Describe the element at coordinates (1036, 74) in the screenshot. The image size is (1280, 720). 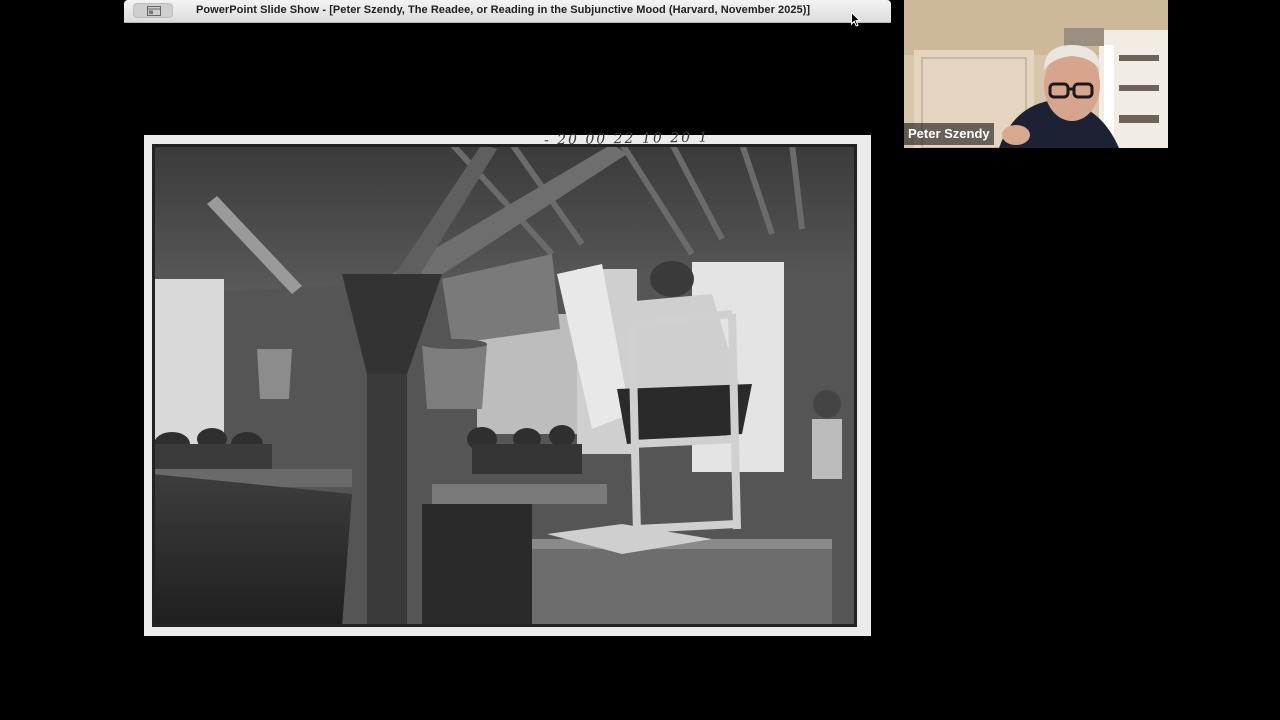
I see `presenter-video-tile: Peter Szendy` at that location.